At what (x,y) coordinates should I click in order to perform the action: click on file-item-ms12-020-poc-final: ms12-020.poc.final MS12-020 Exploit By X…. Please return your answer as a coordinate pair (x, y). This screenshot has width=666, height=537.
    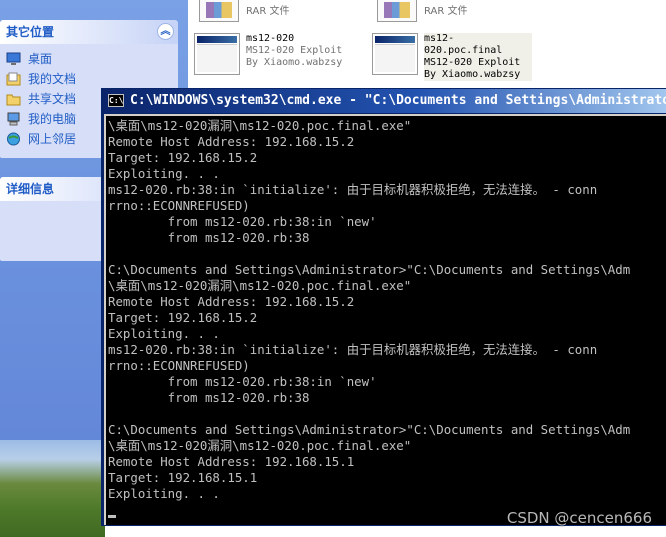
    Looking at the image, I should click on (462, 57).